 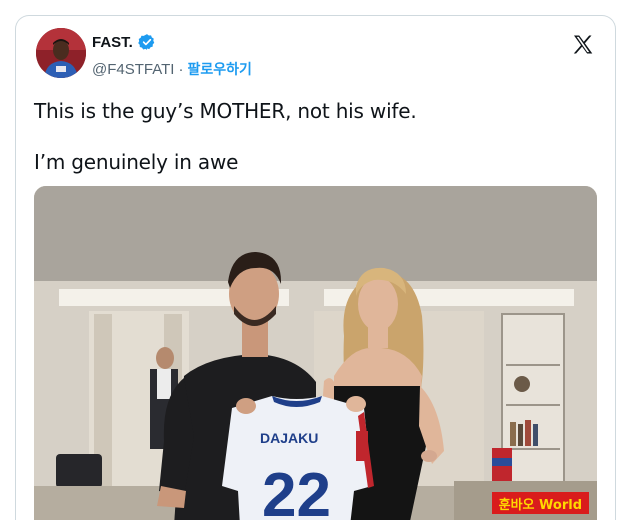 What do you see at coordinates (219, 69) in the screenshot?
I see `follow-button: 팔로우하기` at bounding box center [219, 69].